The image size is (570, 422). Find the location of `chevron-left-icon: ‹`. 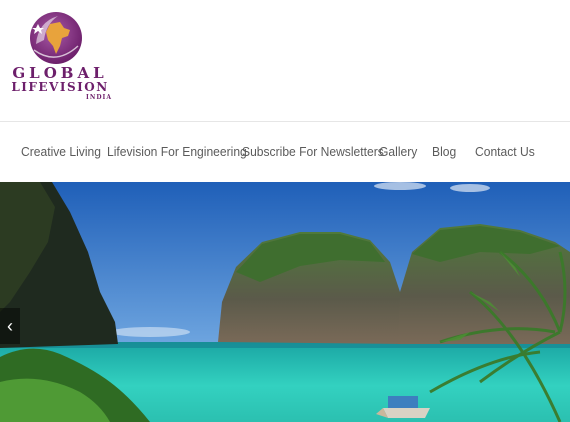

chevron-left-icon: ‹ is located at coordinates (10, 326).